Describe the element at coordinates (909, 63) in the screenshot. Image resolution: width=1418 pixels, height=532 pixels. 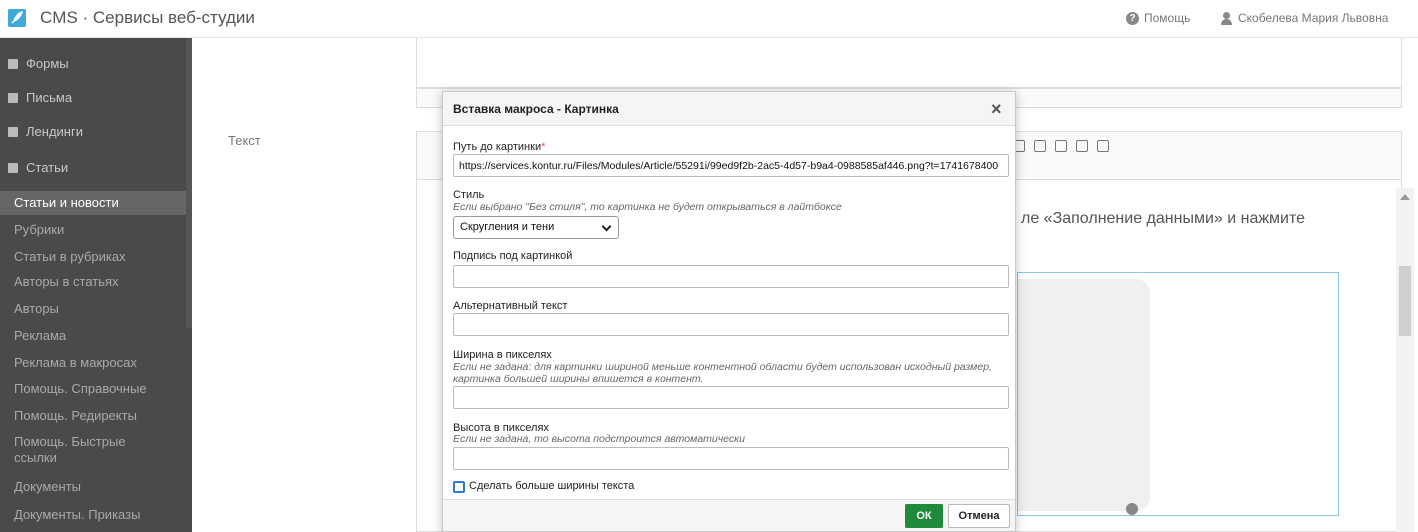
I see `previous-field-editor` at that location.